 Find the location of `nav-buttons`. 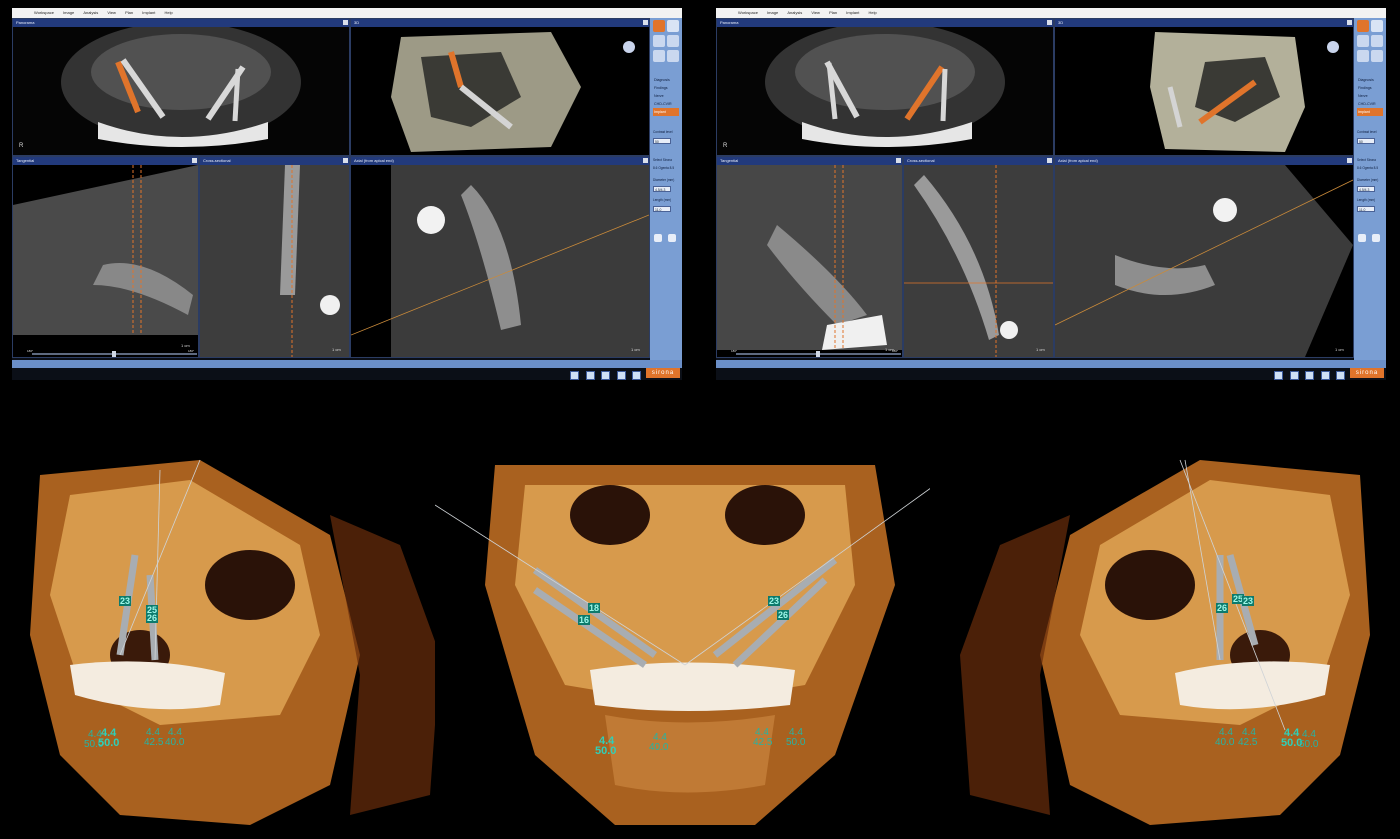

nav-buttons is located at coordinates (1309, 374).